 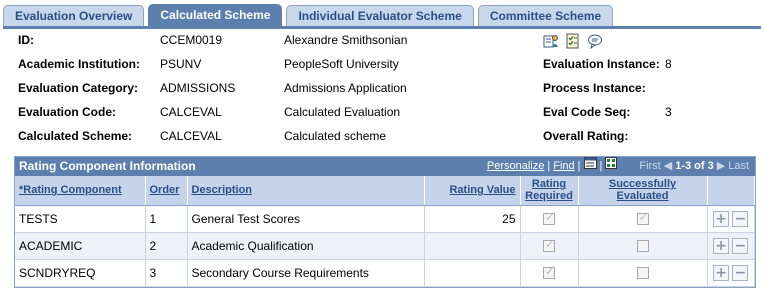 What do you see at coordinates (346, 40) in the screenshot?
I see `id-name: Alexandre Smithsonian` at bounding box center [346, 40].